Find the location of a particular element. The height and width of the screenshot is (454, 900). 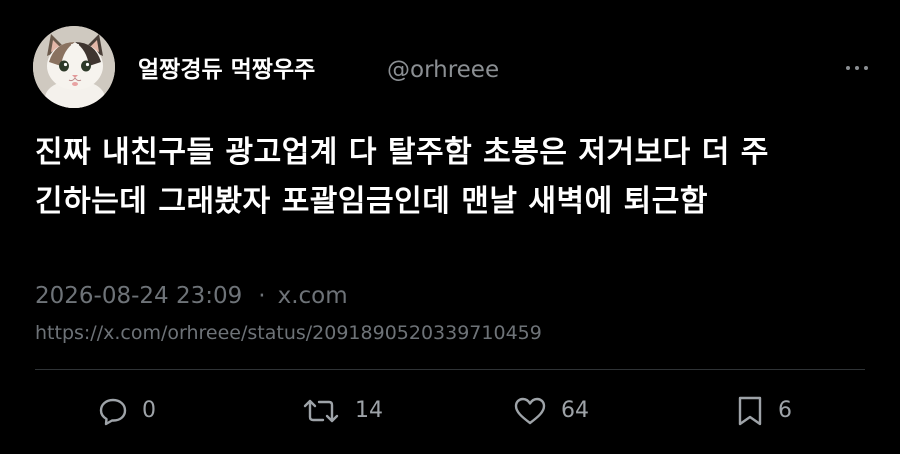

heart-icon is located at coordinates (530, 411).